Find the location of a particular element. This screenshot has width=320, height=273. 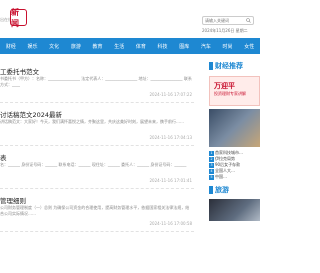

feature-image is located at coordinates (234, 128).